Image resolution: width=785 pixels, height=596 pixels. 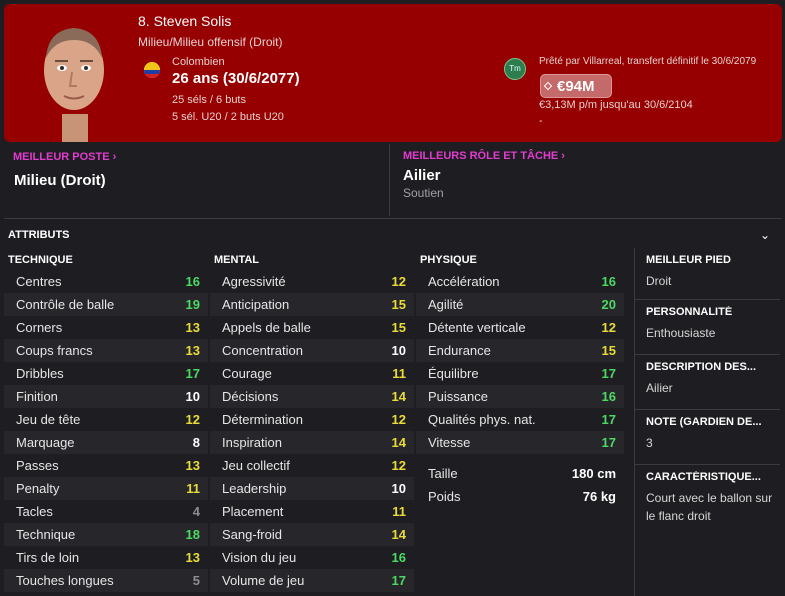 I want to click on attribute-row: Tacles 4, so click(x=106, y=511).